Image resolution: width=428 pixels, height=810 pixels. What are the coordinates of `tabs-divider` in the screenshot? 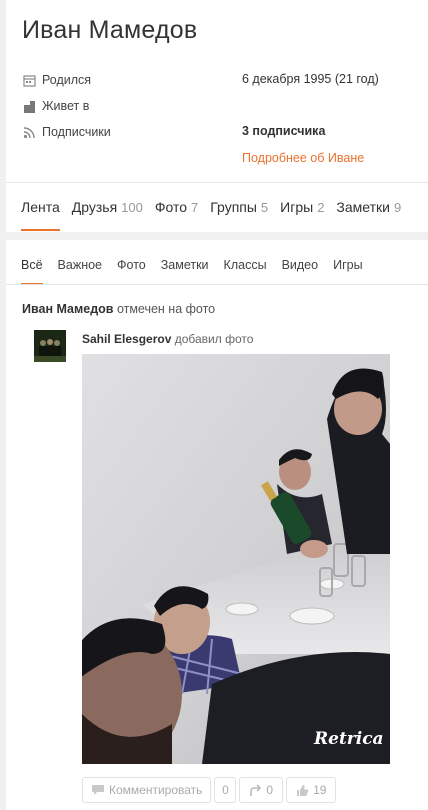 It's located at (217, 182).